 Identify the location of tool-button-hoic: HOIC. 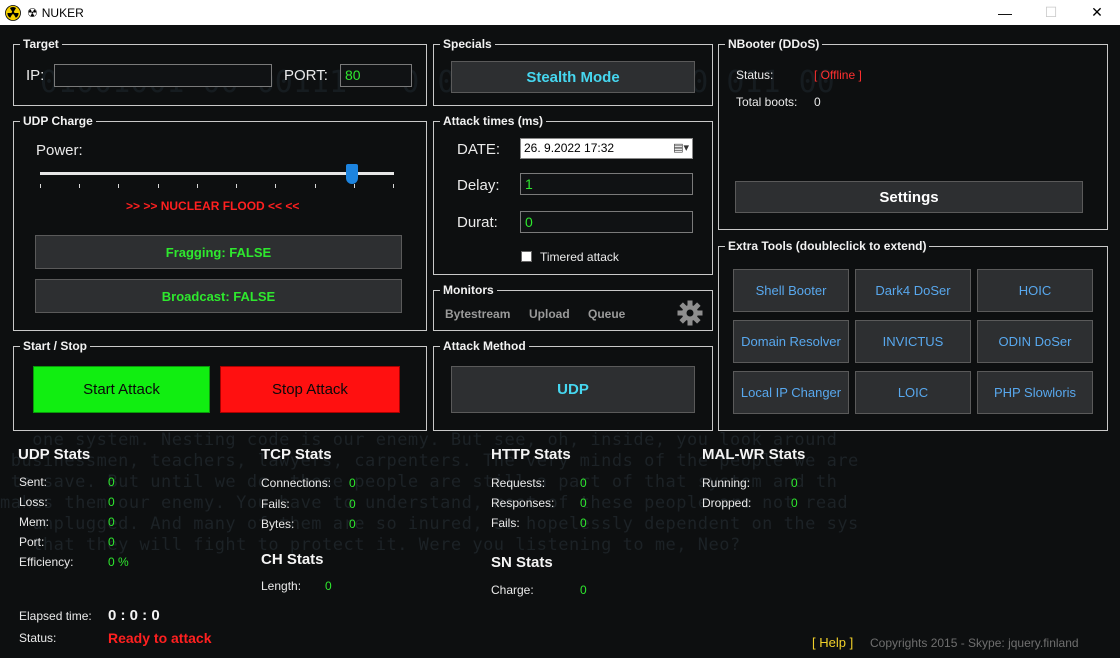
(1035, 290).